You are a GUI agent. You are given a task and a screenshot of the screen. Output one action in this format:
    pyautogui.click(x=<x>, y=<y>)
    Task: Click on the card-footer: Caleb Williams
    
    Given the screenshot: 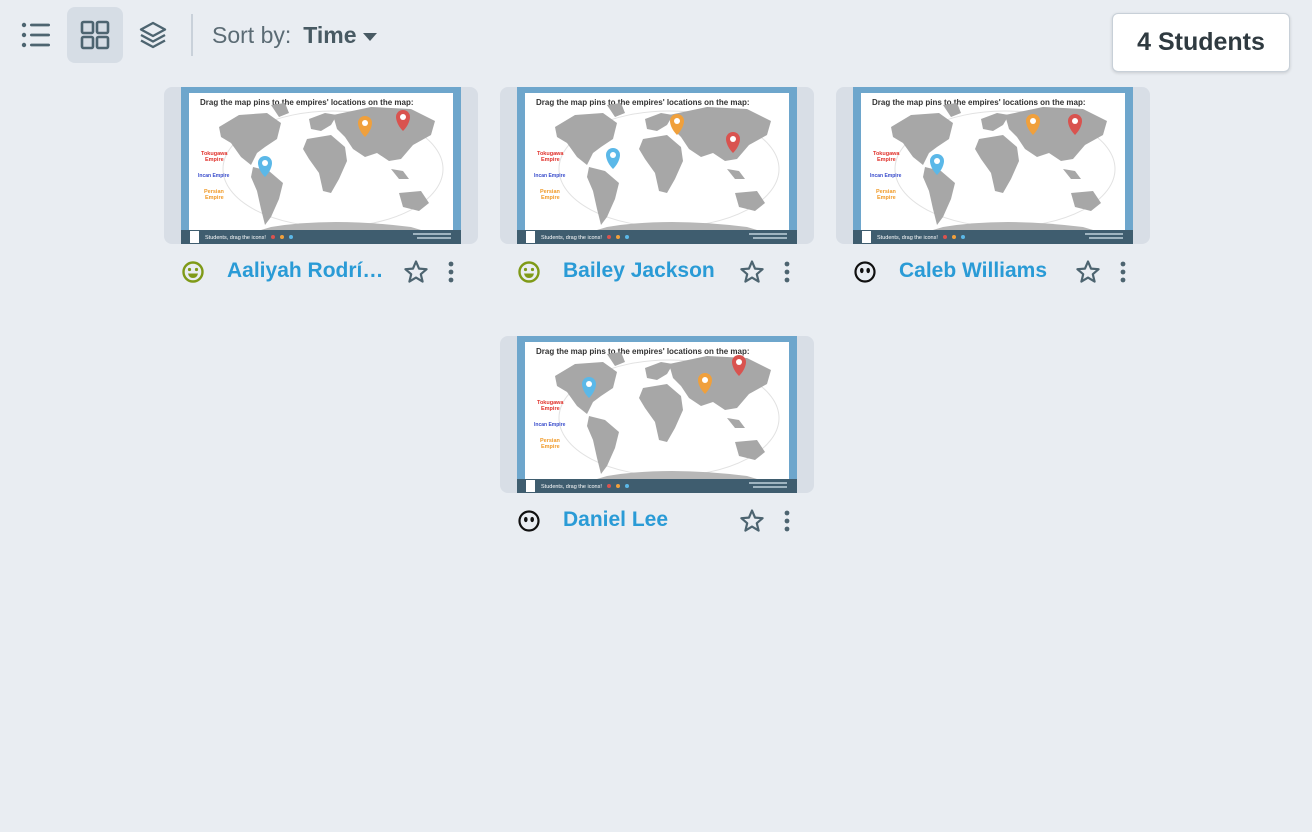 What is the action you would take?
    pyautogui.click(x=993, y=272)
    